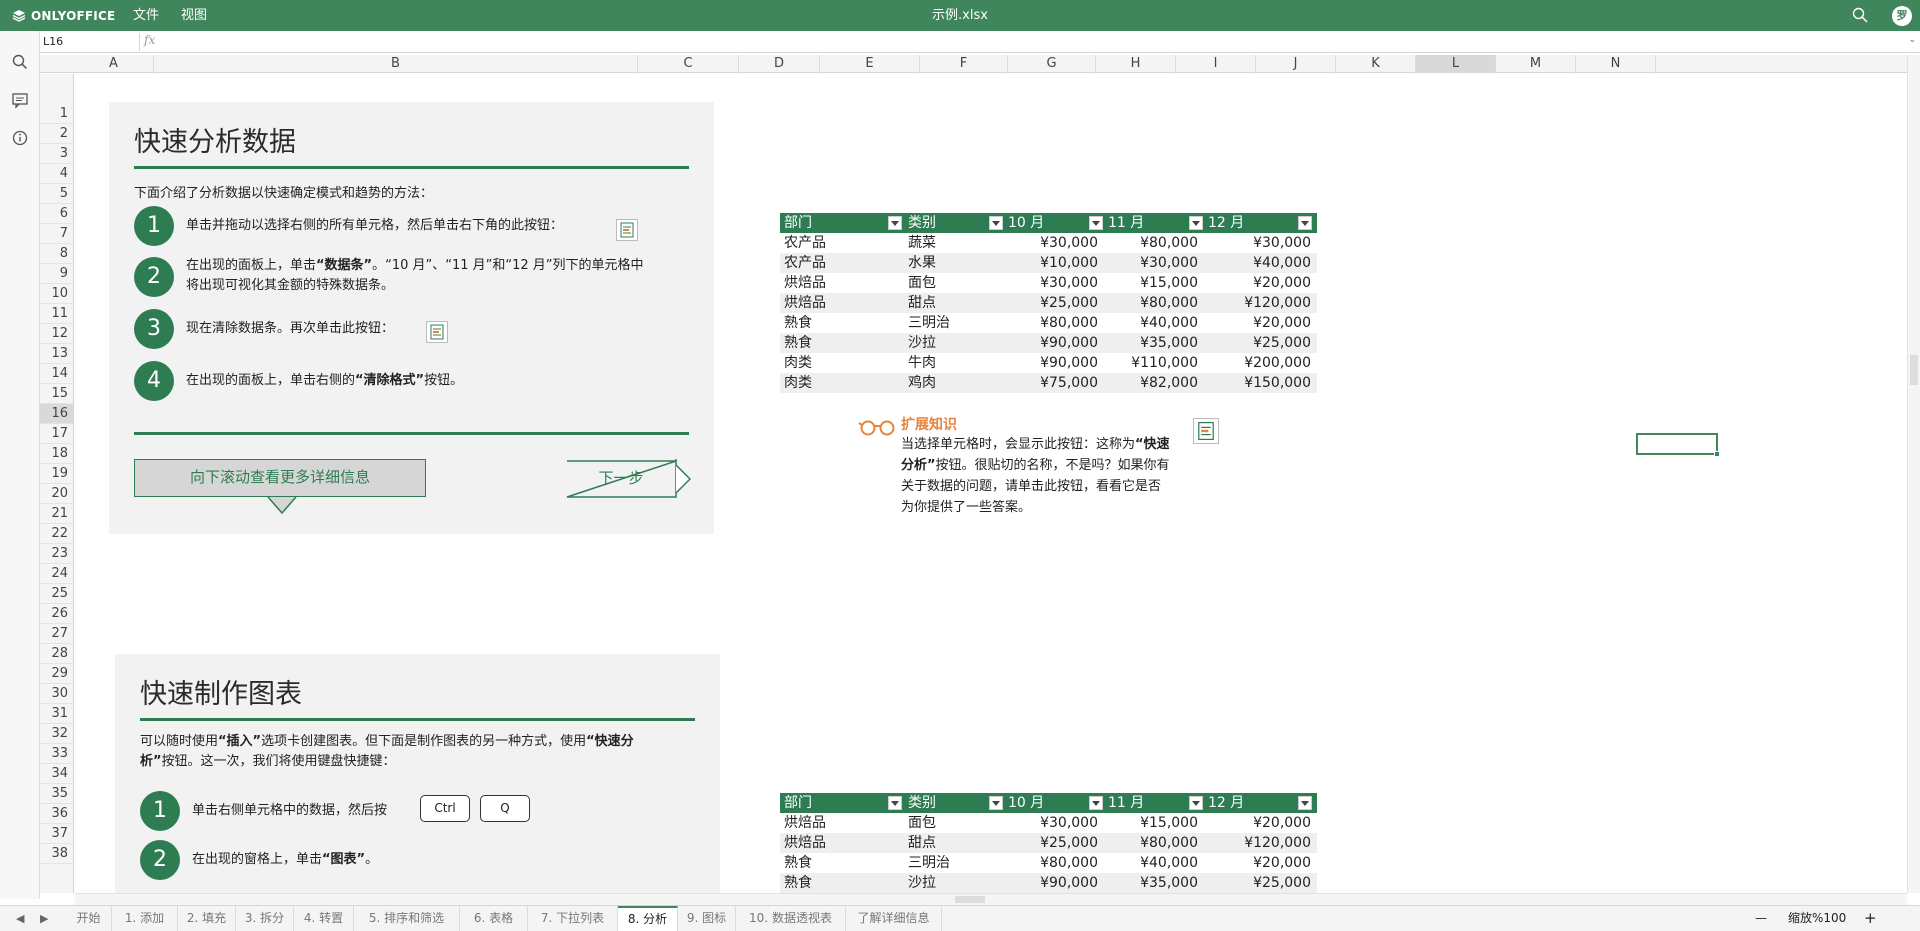 The height and width of the screenshot is (931, 1920). I want to click on row-header: 17, so click(56, 434).